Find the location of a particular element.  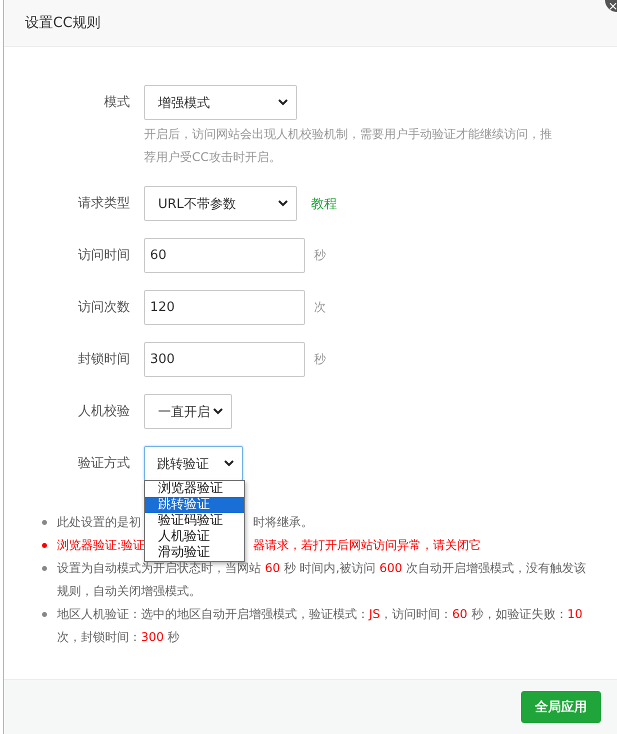

dropdown-option: 滑动验证 is located at coordinates (194, 553).